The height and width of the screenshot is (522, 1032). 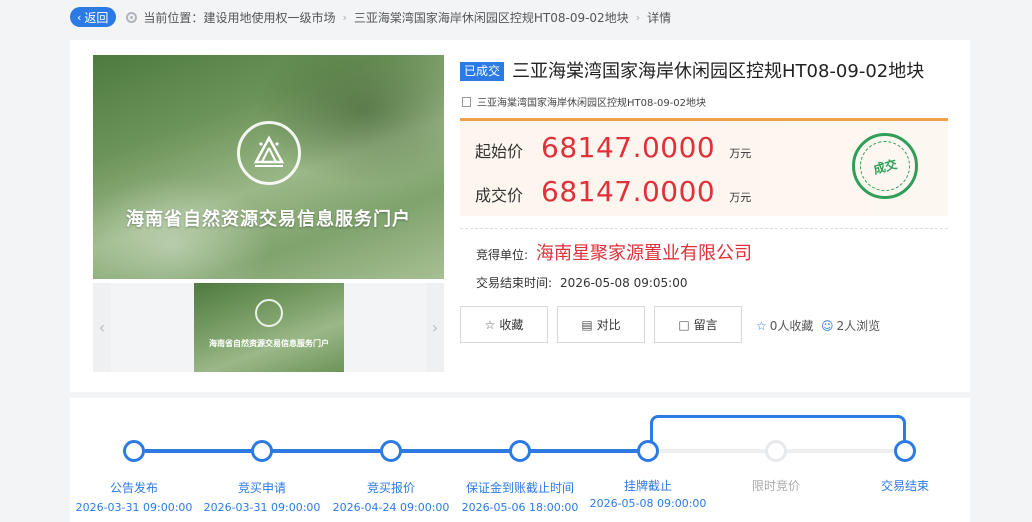 What do you see at coordinates (628, 147) in the screenshot?
I see `start-price-value: 68147.0000` at bounding box center [628, 147].